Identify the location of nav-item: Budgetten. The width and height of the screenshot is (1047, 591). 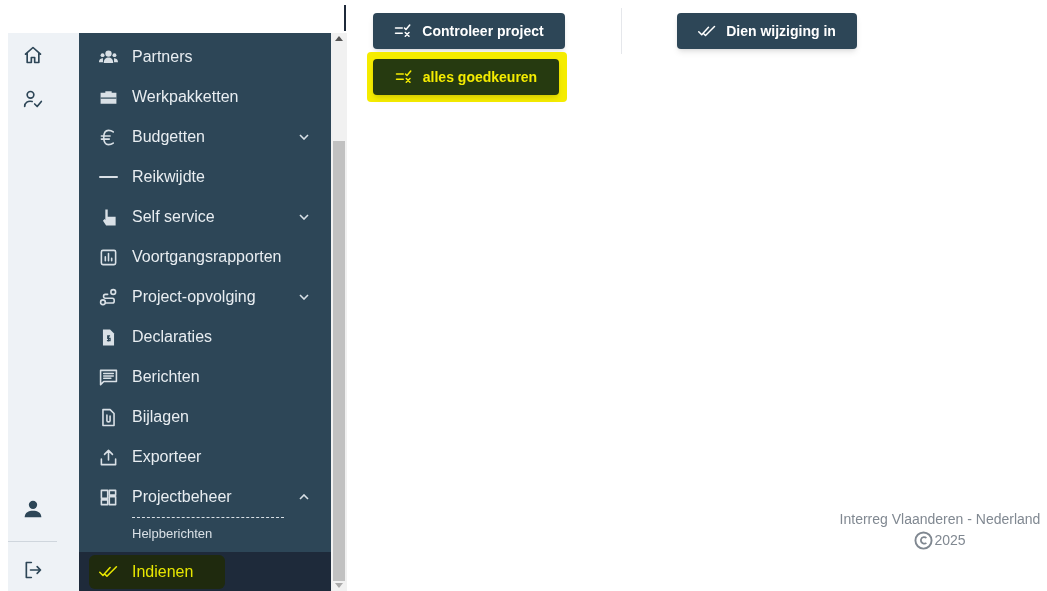
(204, 137).